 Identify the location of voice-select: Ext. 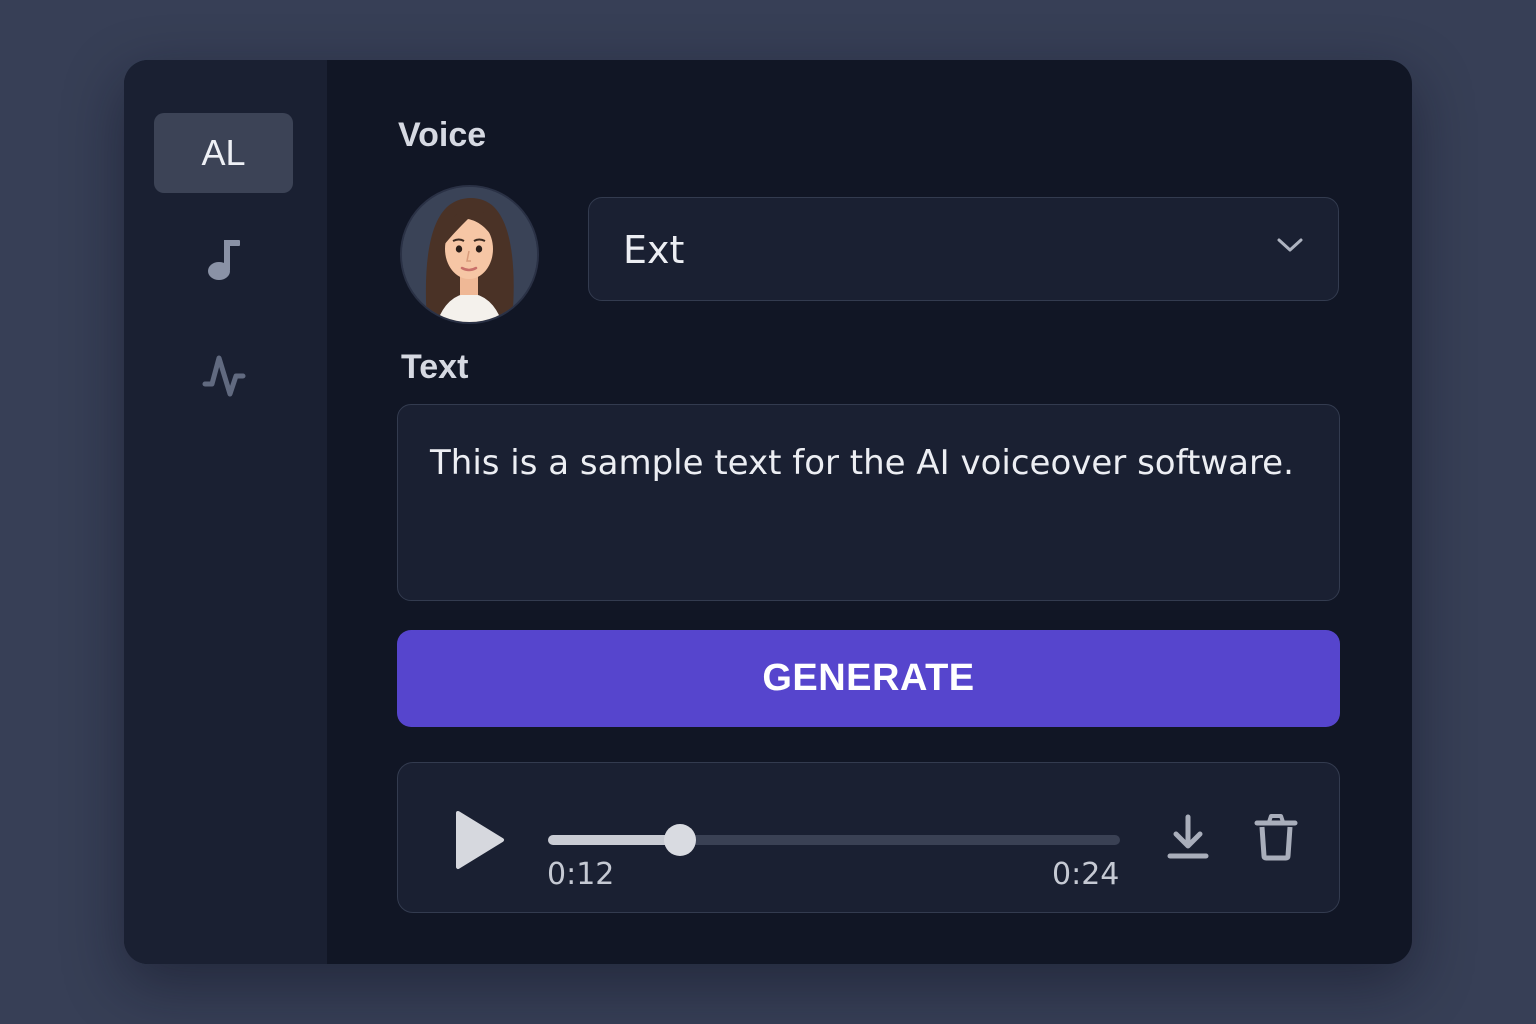
(963, 249).